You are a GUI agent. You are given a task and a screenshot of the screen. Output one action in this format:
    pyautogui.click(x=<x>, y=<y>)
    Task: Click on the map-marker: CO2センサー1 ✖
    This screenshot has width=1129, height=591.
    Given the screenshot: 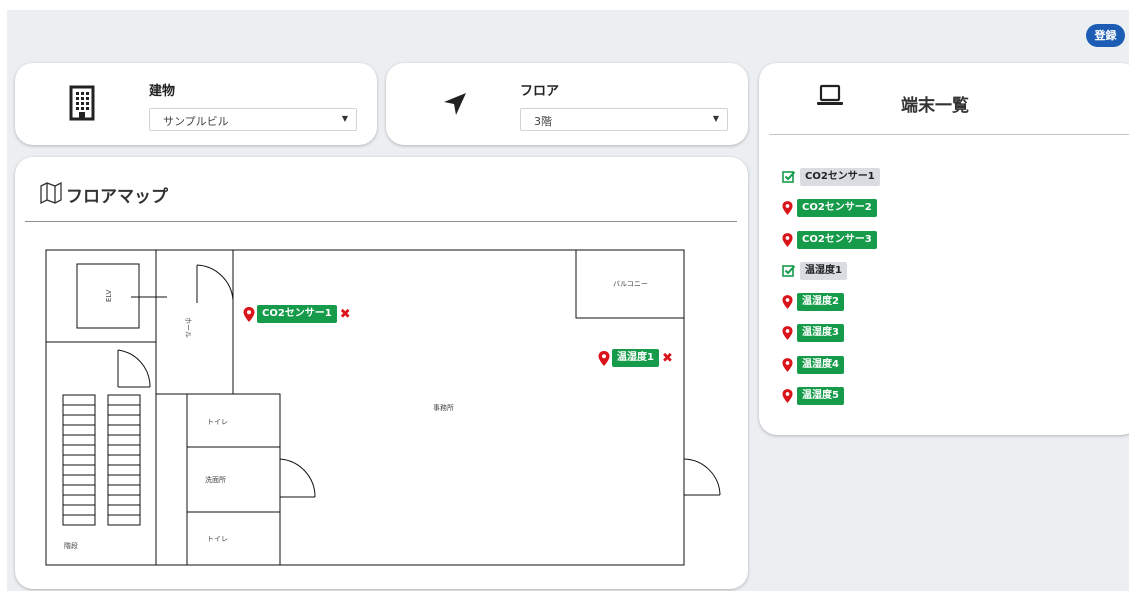 What is the action you would take?
    pyautogui.click(x=297, y=314)
    